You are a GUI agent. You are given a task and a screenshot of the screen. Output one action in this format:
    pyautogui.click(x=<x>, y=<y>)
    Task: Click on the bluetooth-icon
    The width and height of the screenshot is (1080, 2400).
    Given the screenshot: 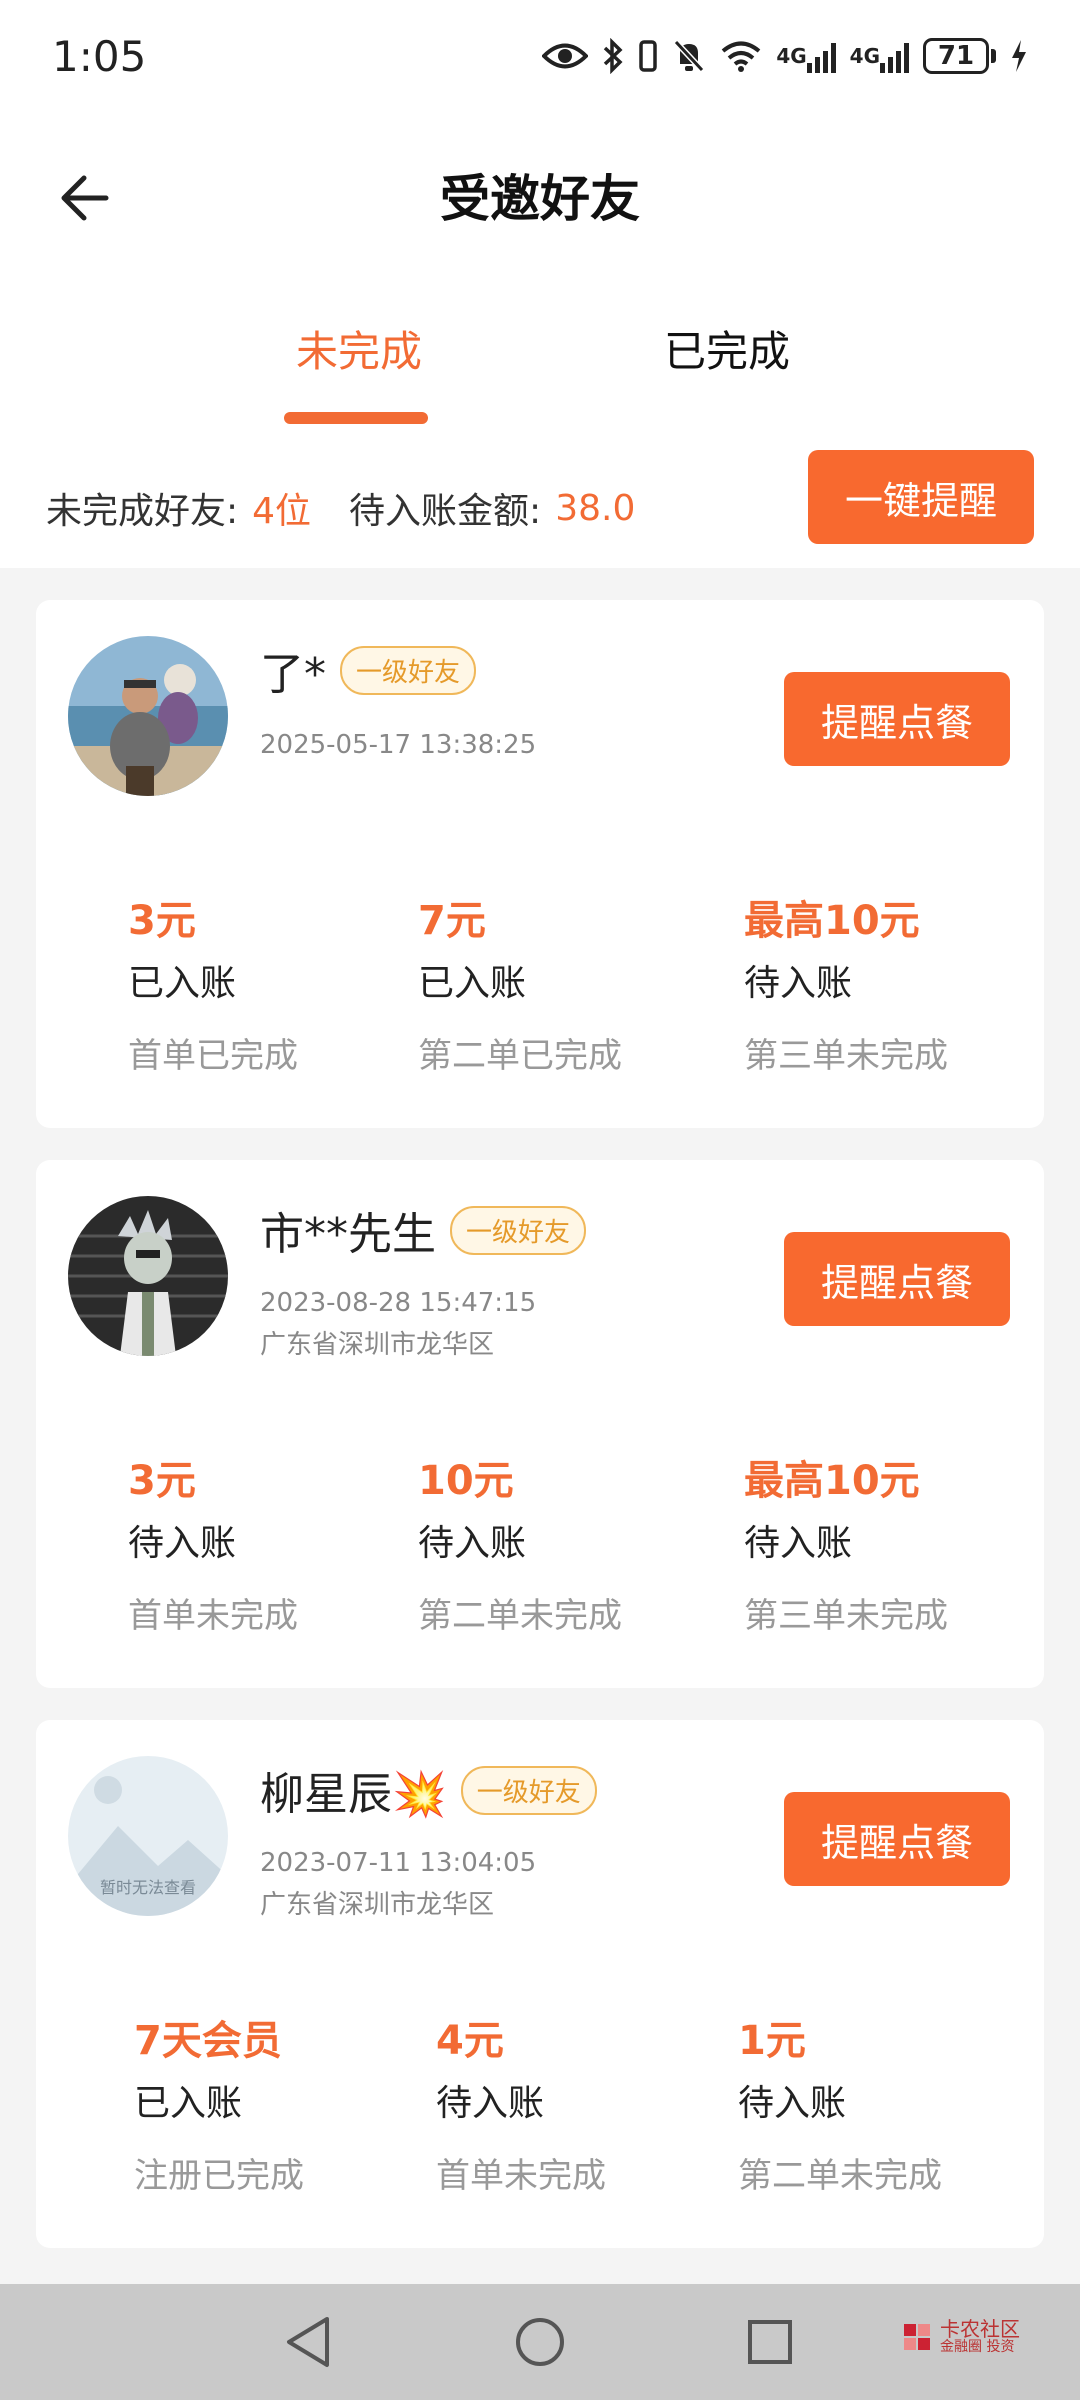 What is the action you would take?
    pyautogui.click(x=613, y=56)
    